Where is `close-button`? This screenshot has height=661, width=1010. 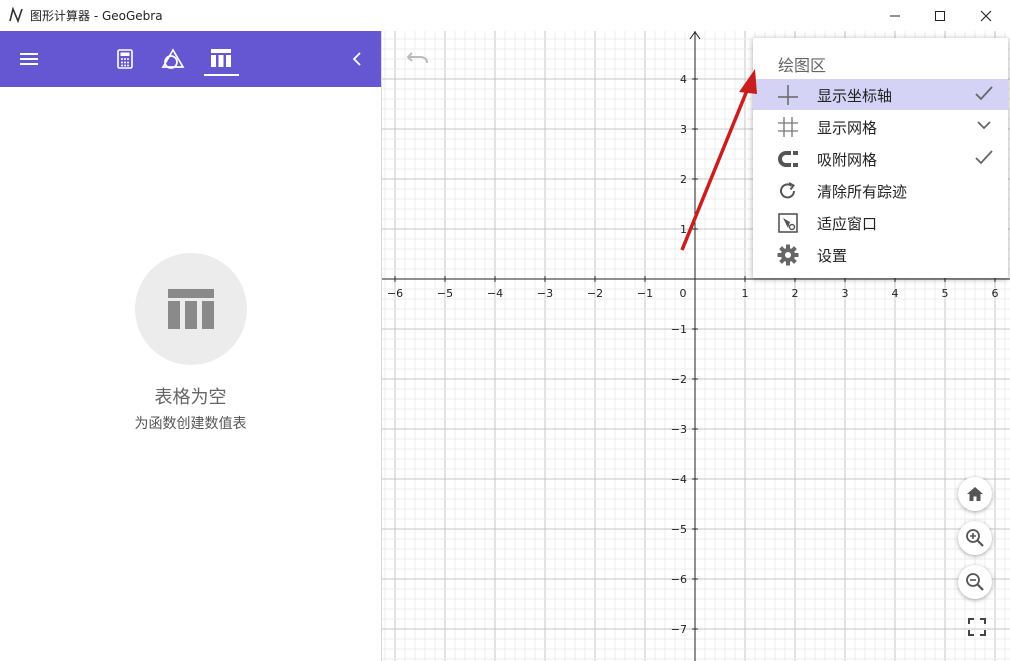 close-button is located at coordinates (986, 15).